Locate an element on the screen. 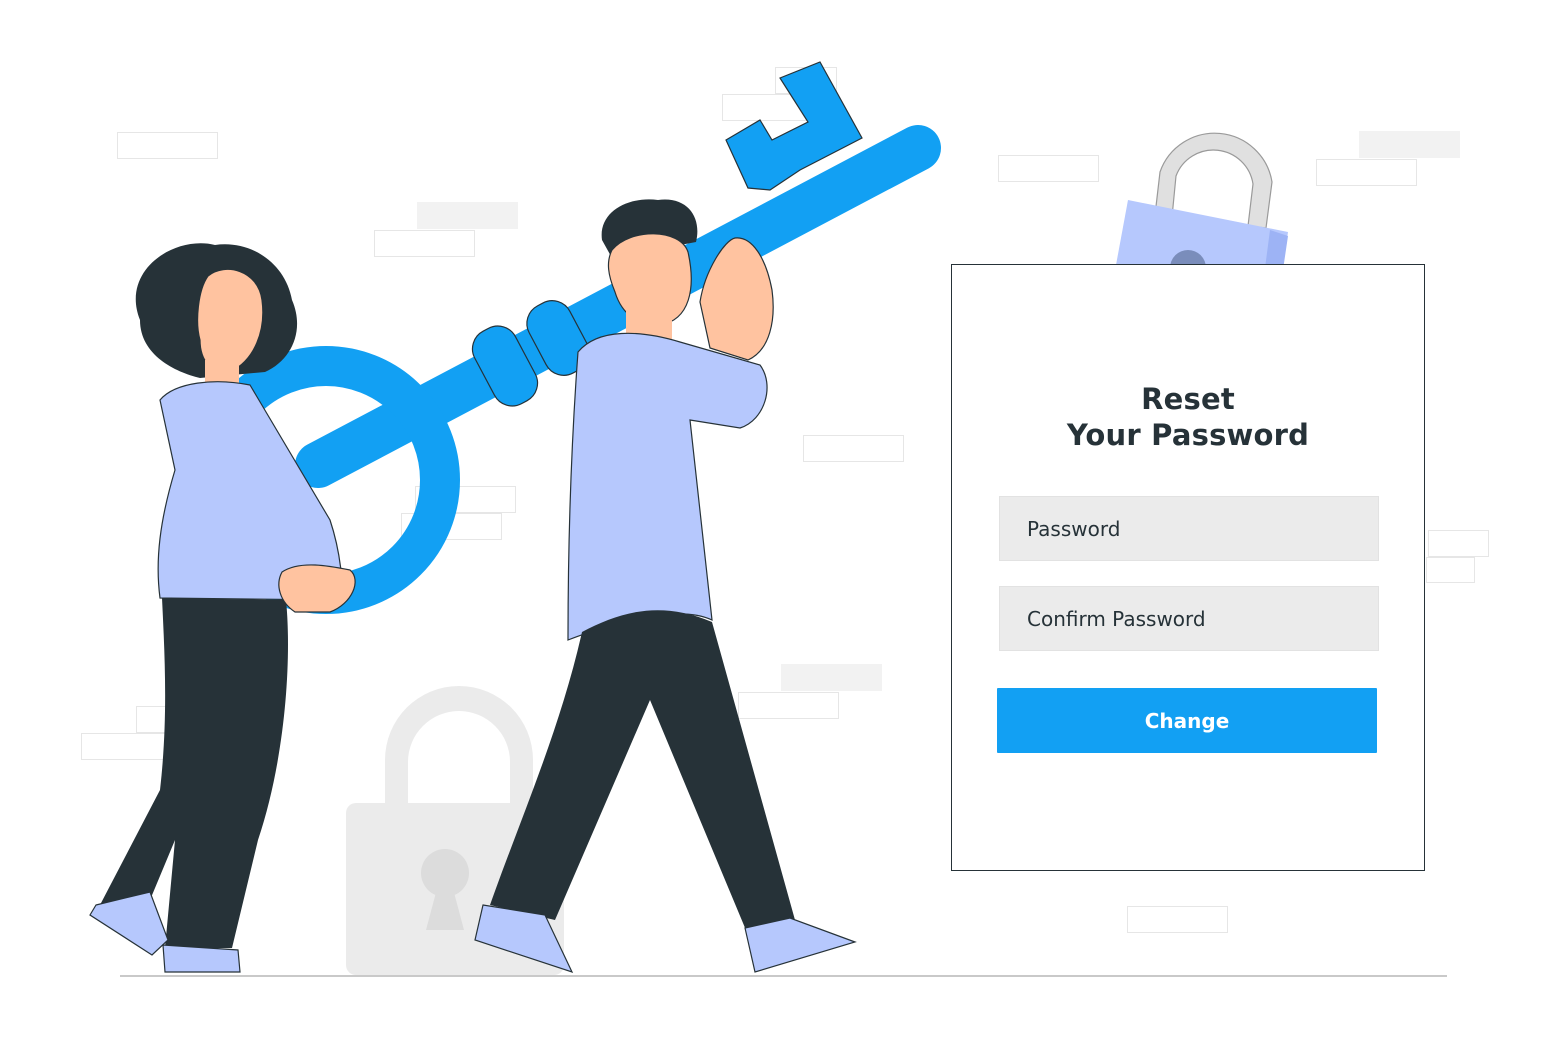 The image size is (1564, 1042). page-title-line2: Your Password is located at coordinates (1188, 435).